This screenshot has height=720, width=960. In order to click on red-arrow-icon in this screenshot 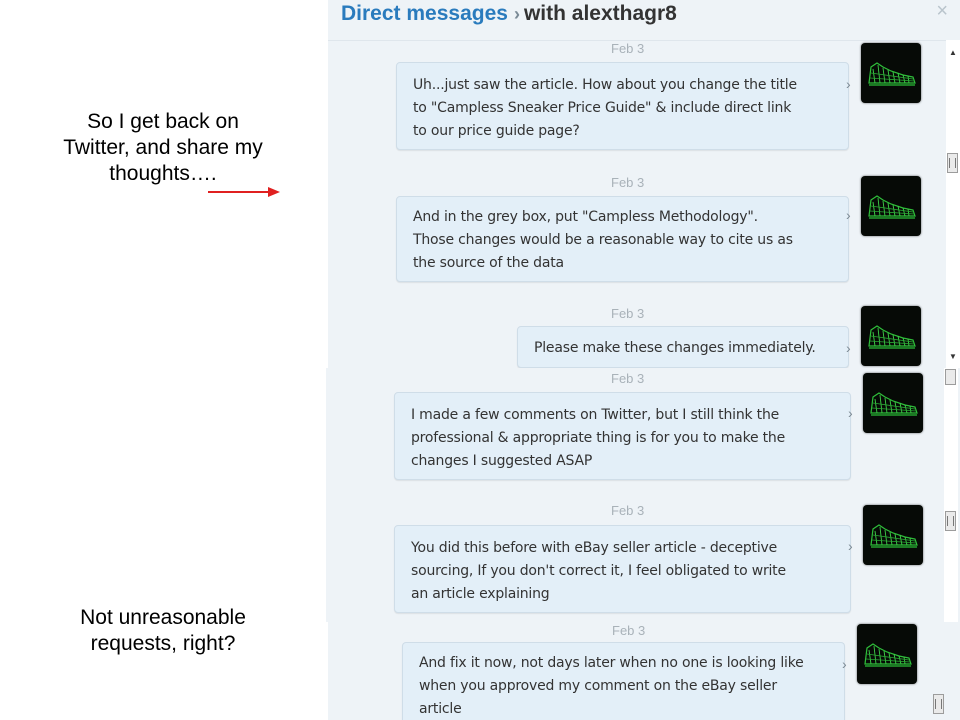, I will do `click(244, 192)`.